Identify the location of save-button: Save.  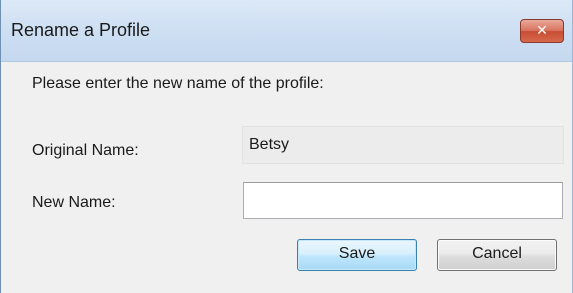
(357, 255).